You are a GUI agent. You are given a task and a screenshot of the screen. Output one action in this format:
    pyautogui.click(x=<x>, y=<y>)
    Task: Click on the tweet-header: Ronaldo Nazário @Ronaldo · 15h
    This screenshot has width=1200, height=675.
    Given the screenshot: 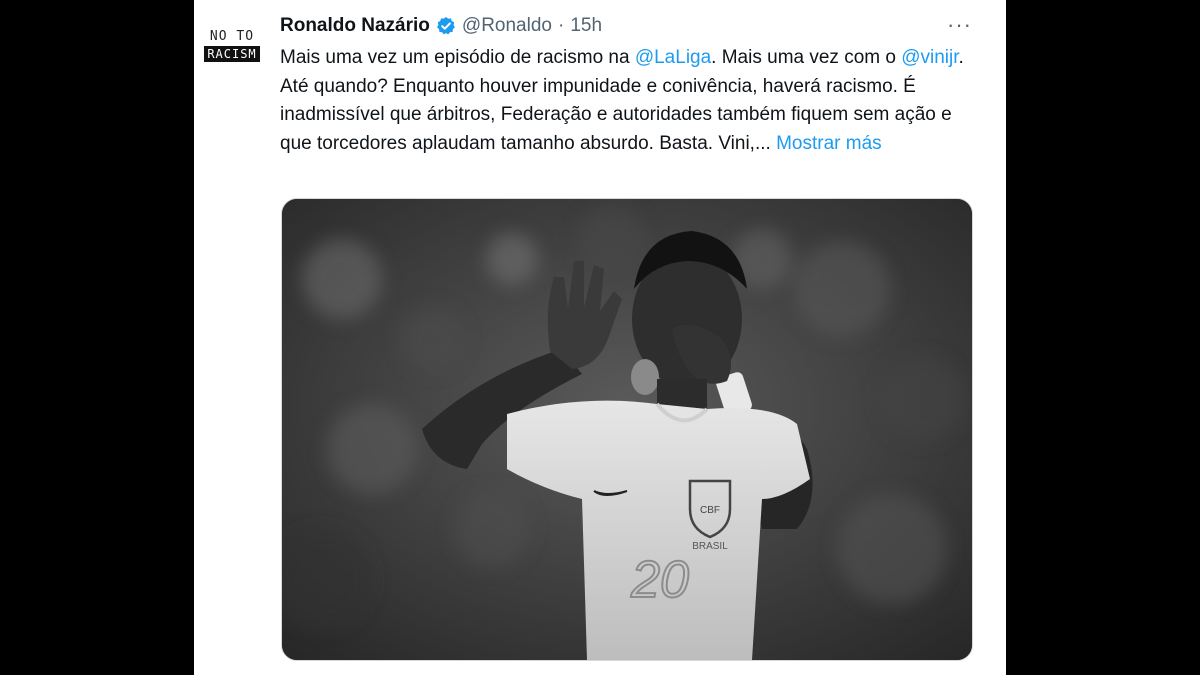 What is the action you would take?
    pyautogui.click(x=441, y=26)
    